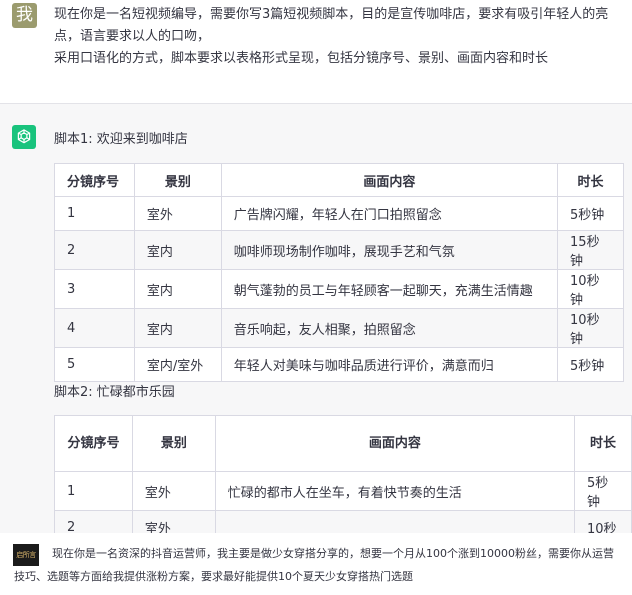 This screenshot has width=632, height=595. I want to click on table-row: 1 室外 广告牌闪耀，年轻人在门口拍照留念 5秒钟, so click(339, 213).